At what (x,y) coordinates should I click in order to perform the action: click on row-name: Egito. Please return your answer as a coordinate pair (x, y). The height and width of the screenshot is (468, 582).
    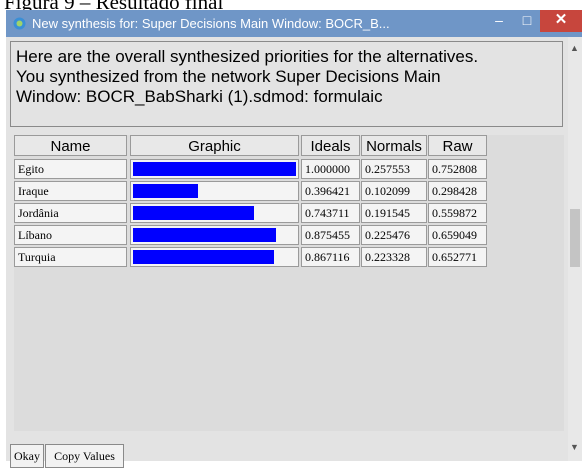
    Looking at the image, I should click on (70, 169).